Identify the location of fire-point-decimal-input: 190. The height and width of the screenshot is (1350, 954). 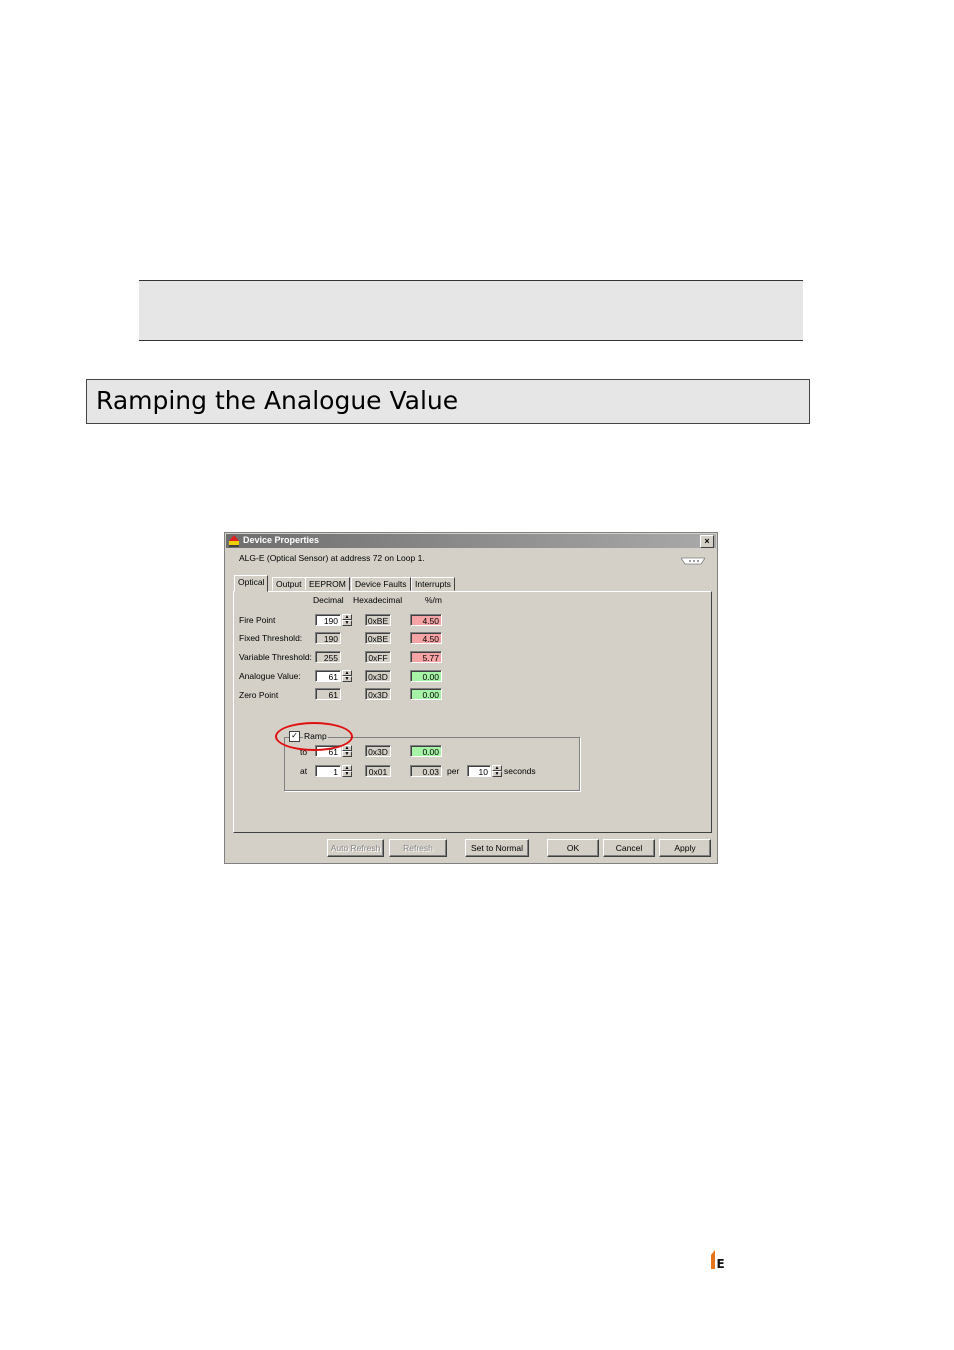
(328, 620).